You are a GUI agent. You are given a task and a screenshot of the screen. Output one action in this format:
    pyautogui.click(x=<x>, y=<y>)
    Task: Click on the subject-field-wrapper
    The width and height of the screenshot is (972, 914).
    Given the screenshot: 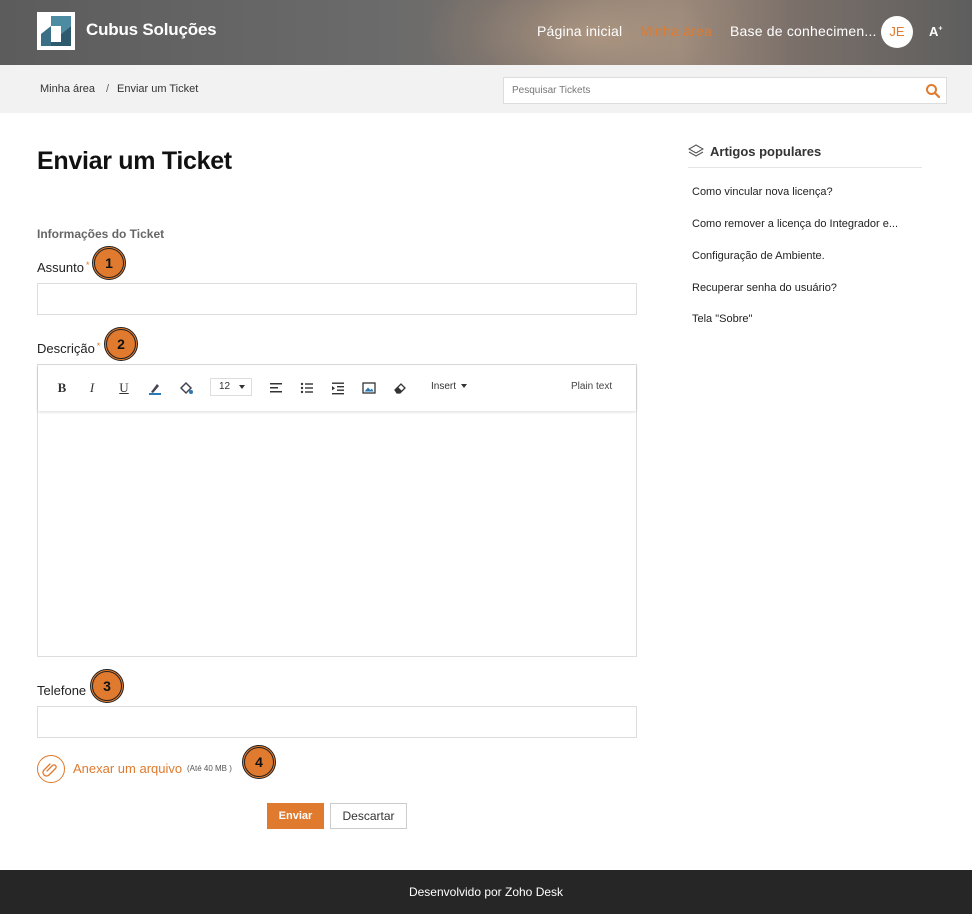 What is the action you would take?
    pyautogui.click(x=337, y=299)
    